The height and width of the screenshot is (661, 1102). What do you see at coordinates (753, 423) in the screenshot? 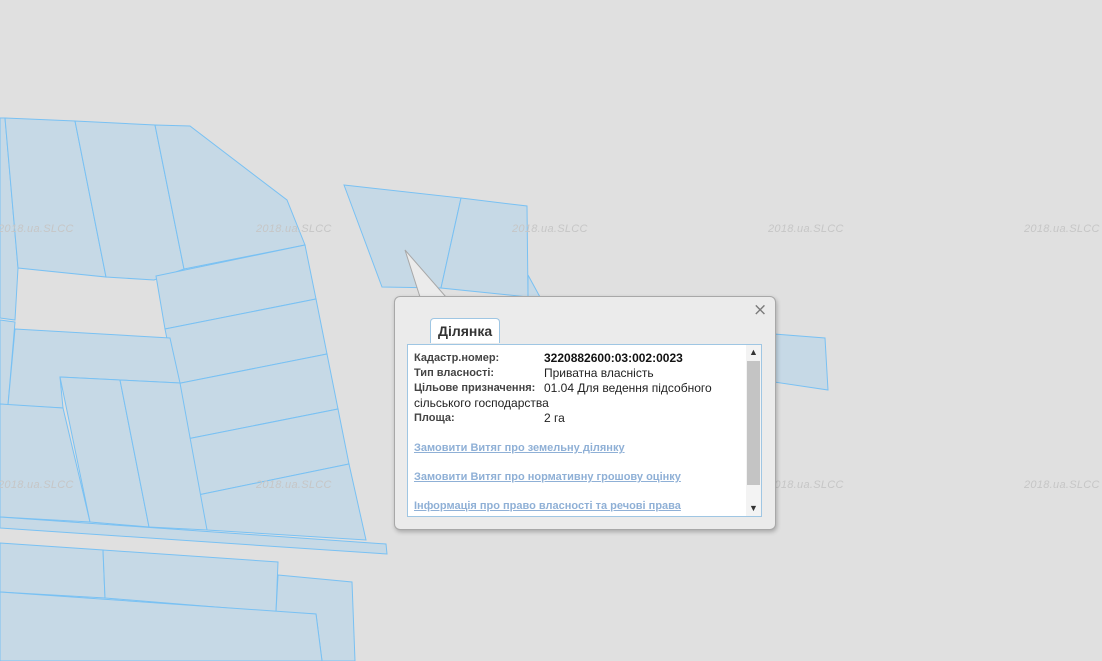
I see `scroll-thumb` at bounding box center [753, 423].